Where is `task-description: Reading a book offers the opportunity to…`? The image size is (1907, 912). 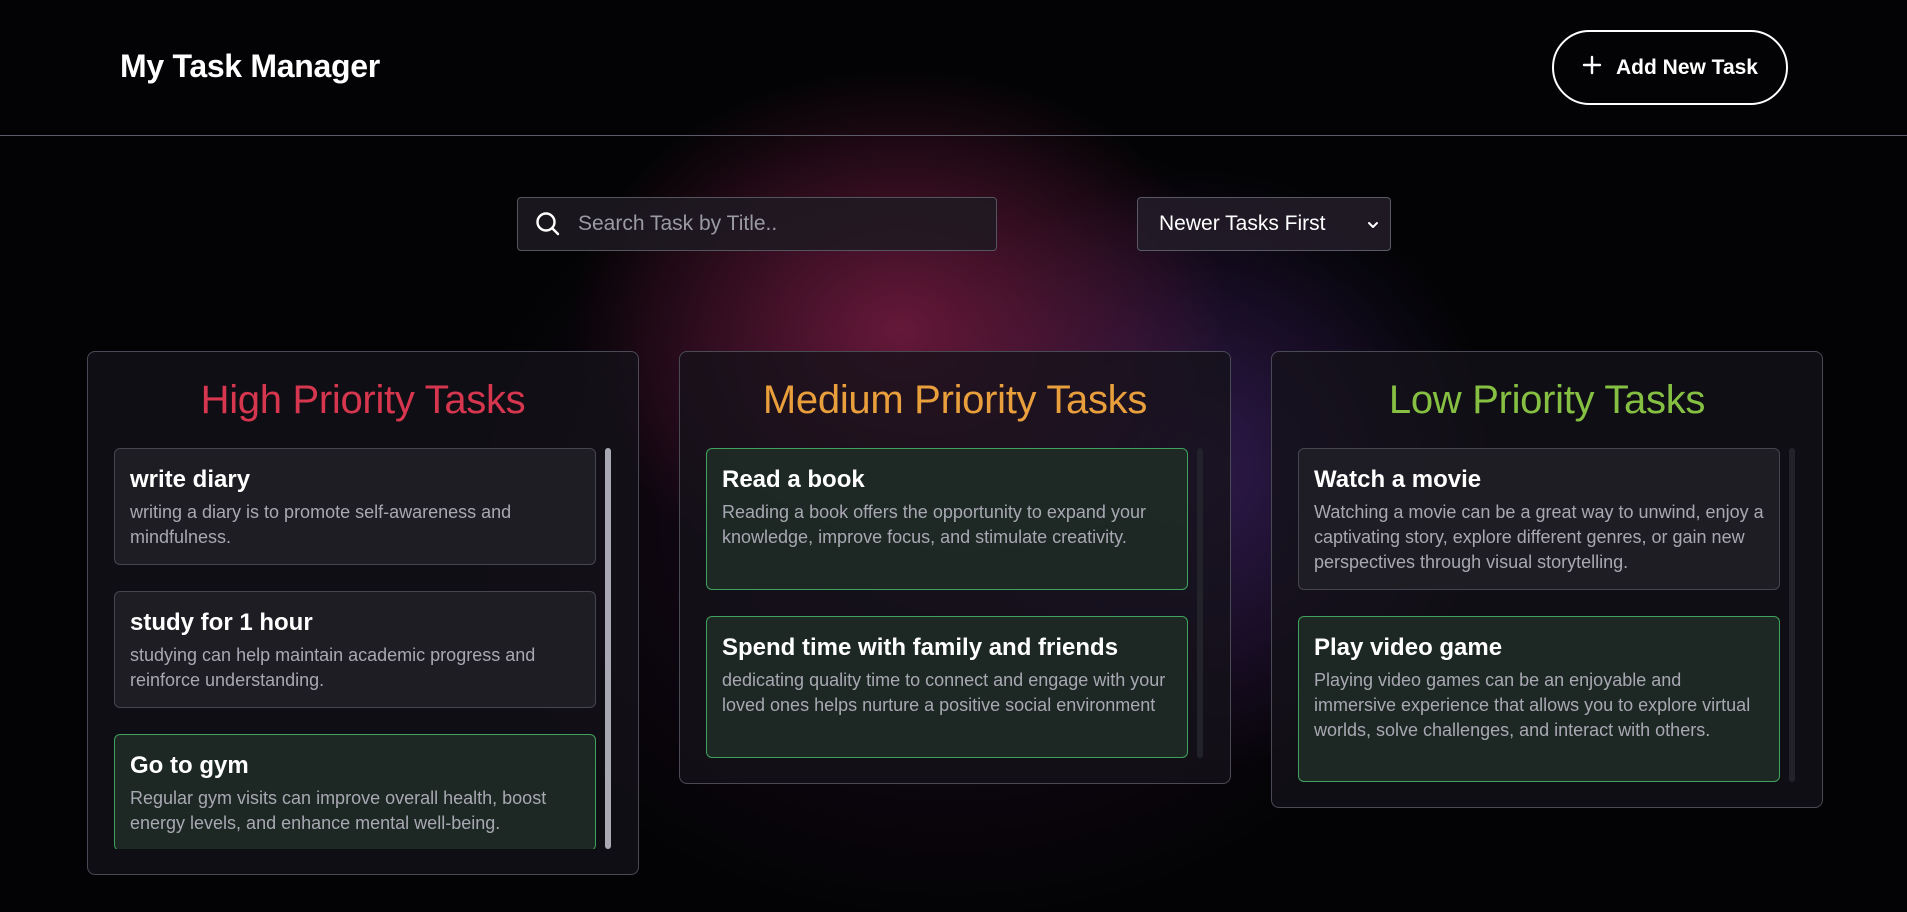 task-description: Reading a book offers the opportunity to… is located at coordinates (934, 524).